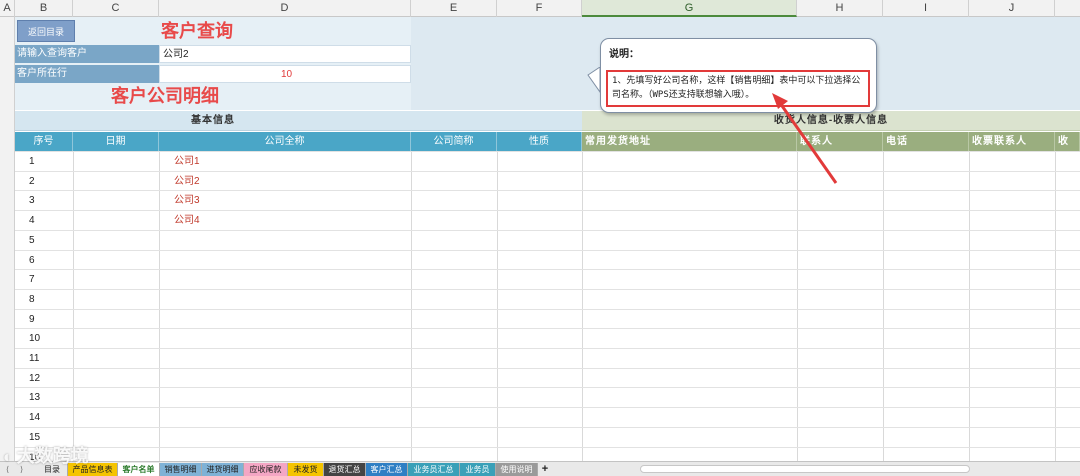 The image size is (1080, 476). What do you see at coordinates (116, 141) in the screenshot?
I see `header-date: 日期` at bounding box center [116, 141].